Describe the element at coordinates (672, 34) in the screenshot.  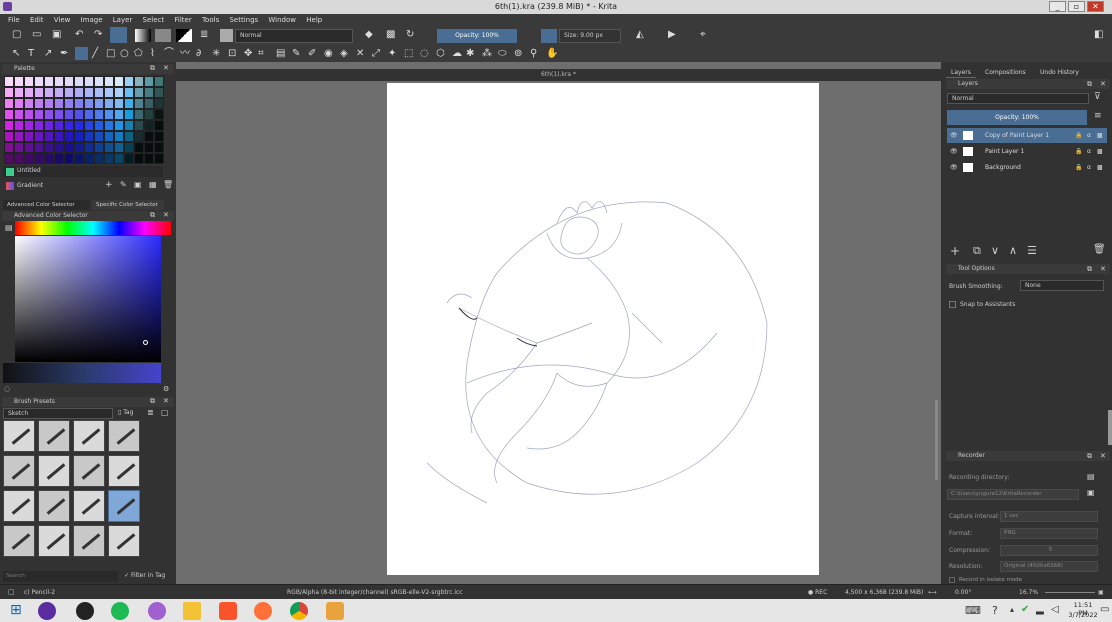
I see `mirror-vertical-icon: ▶` at that location.